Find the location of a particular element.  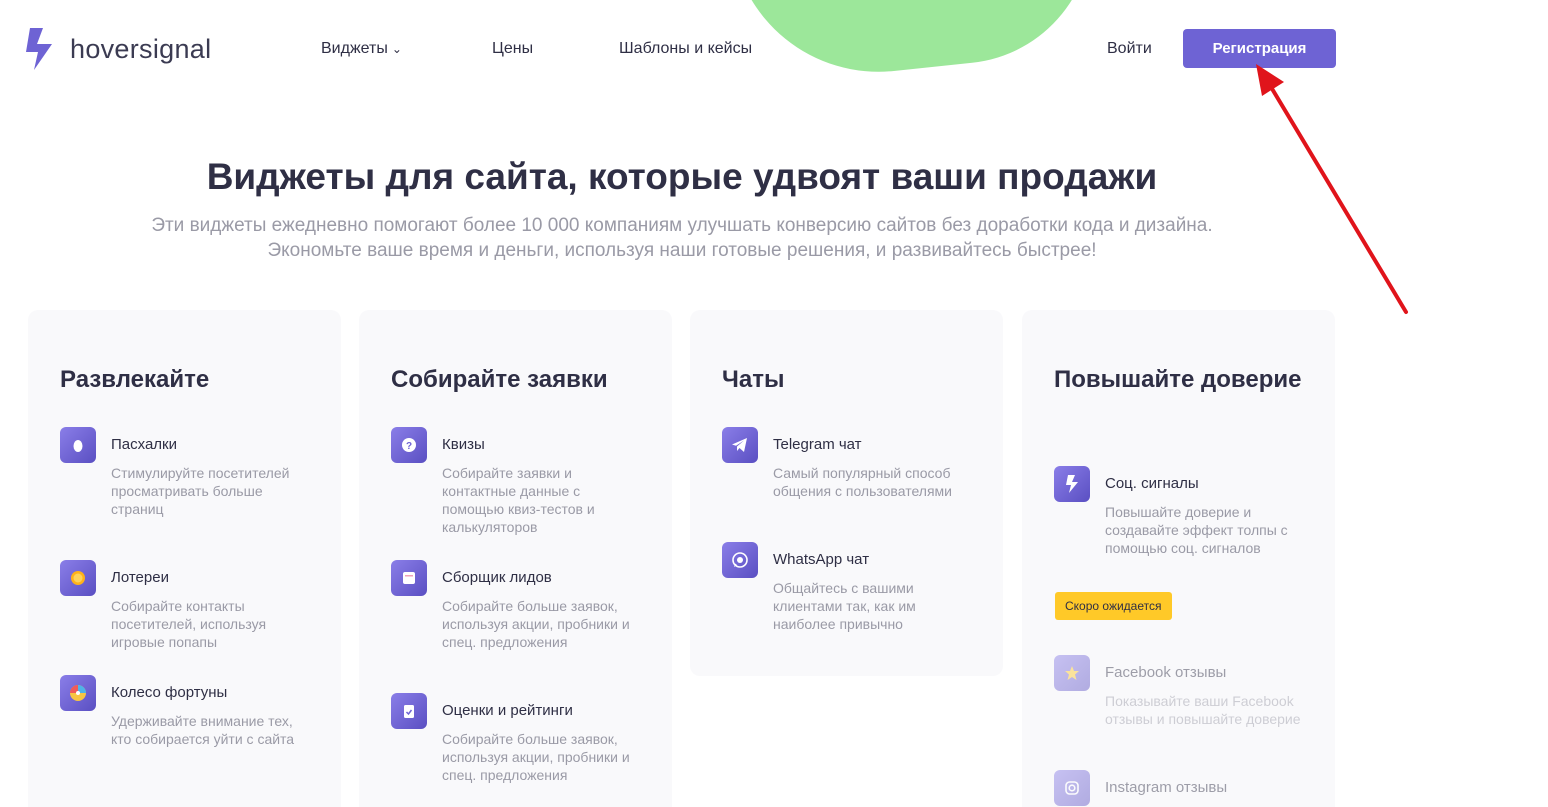

lightning-logo-icon is located at coordinates (39, 49).